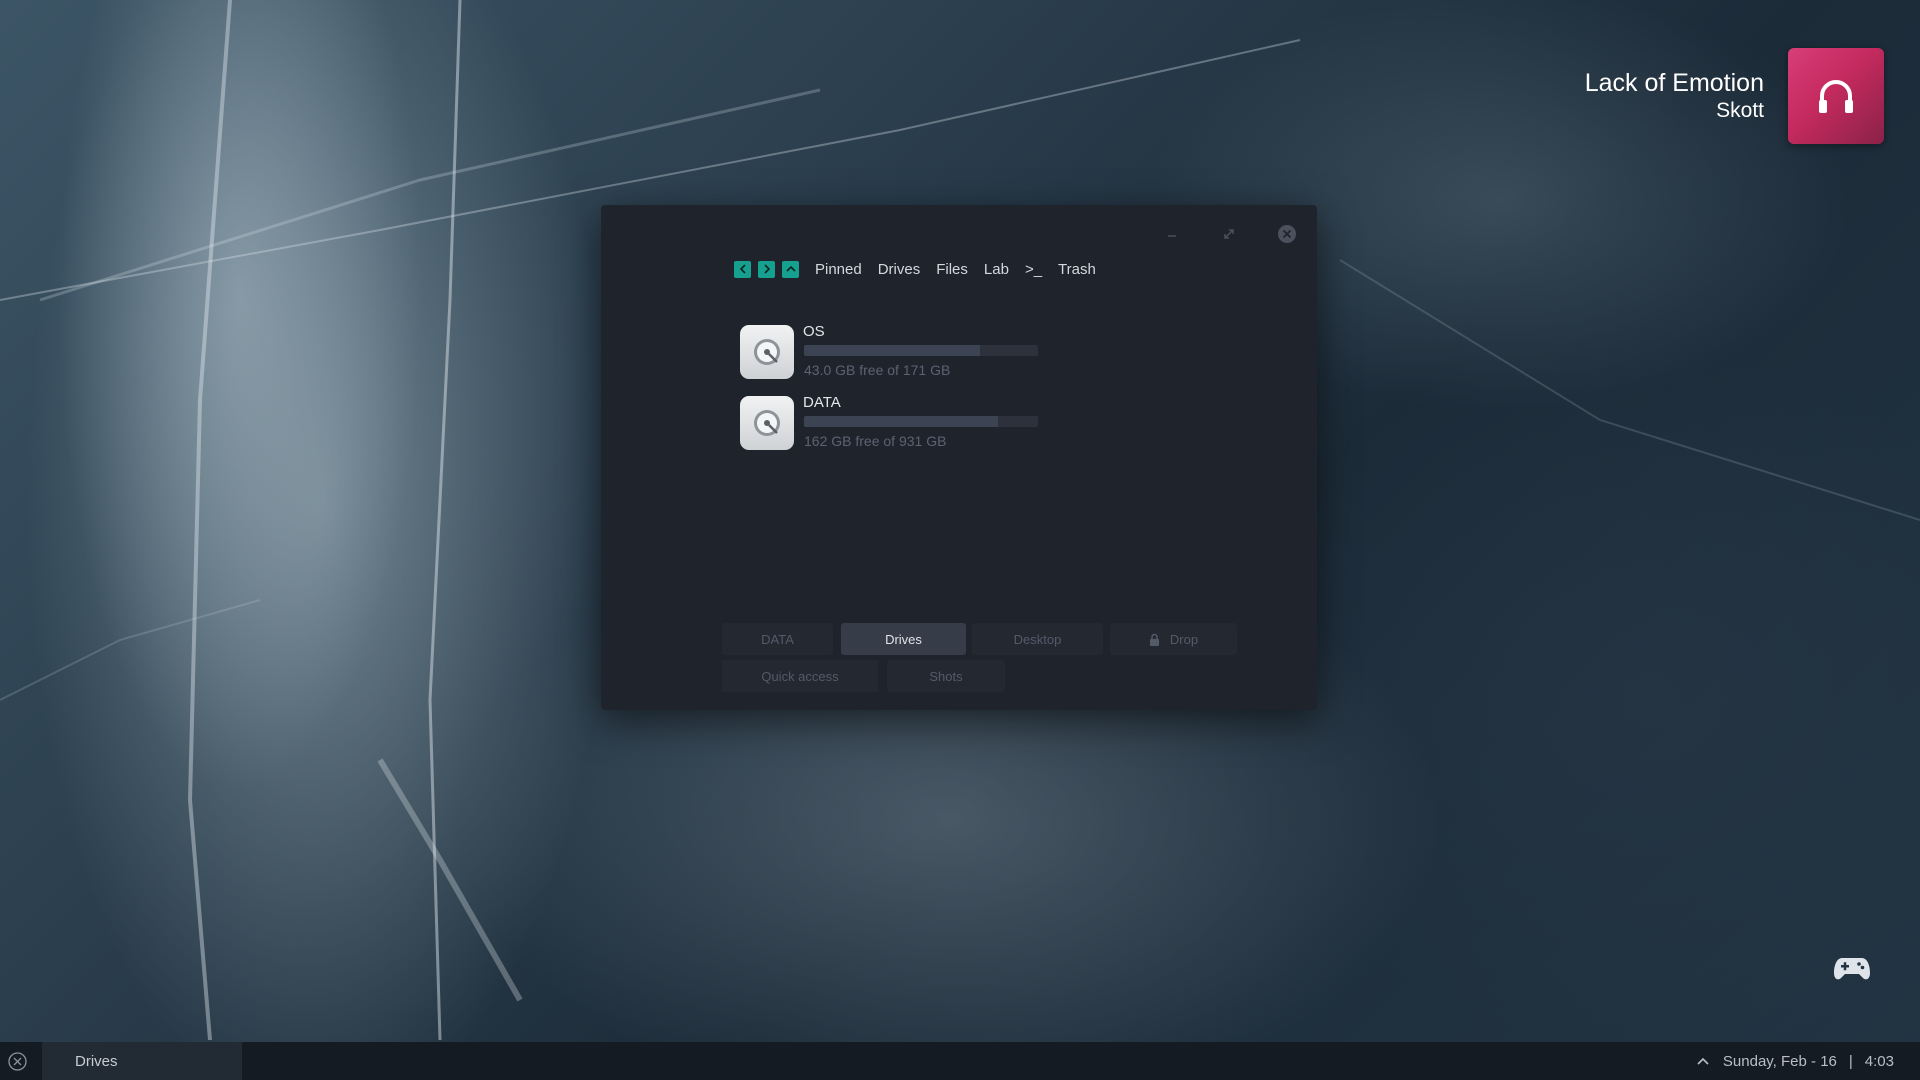 This screenshot has height=1080, width=1920. I want to click on tab-shots: Shots, so click(946, 676).